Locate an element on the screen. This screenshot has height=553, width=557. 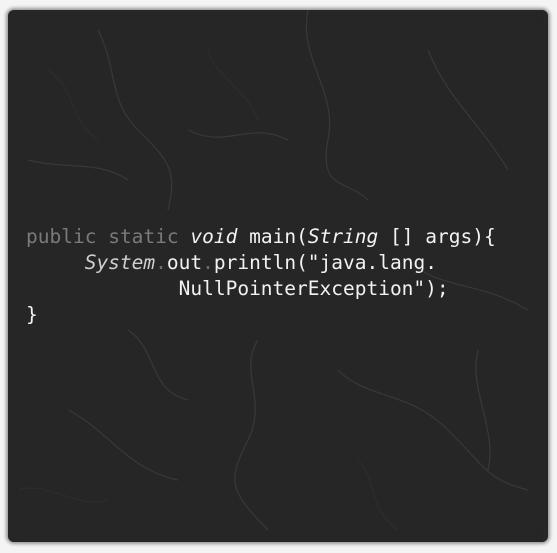
call-text: println("java.lang. is located at coordinates (325, 262).